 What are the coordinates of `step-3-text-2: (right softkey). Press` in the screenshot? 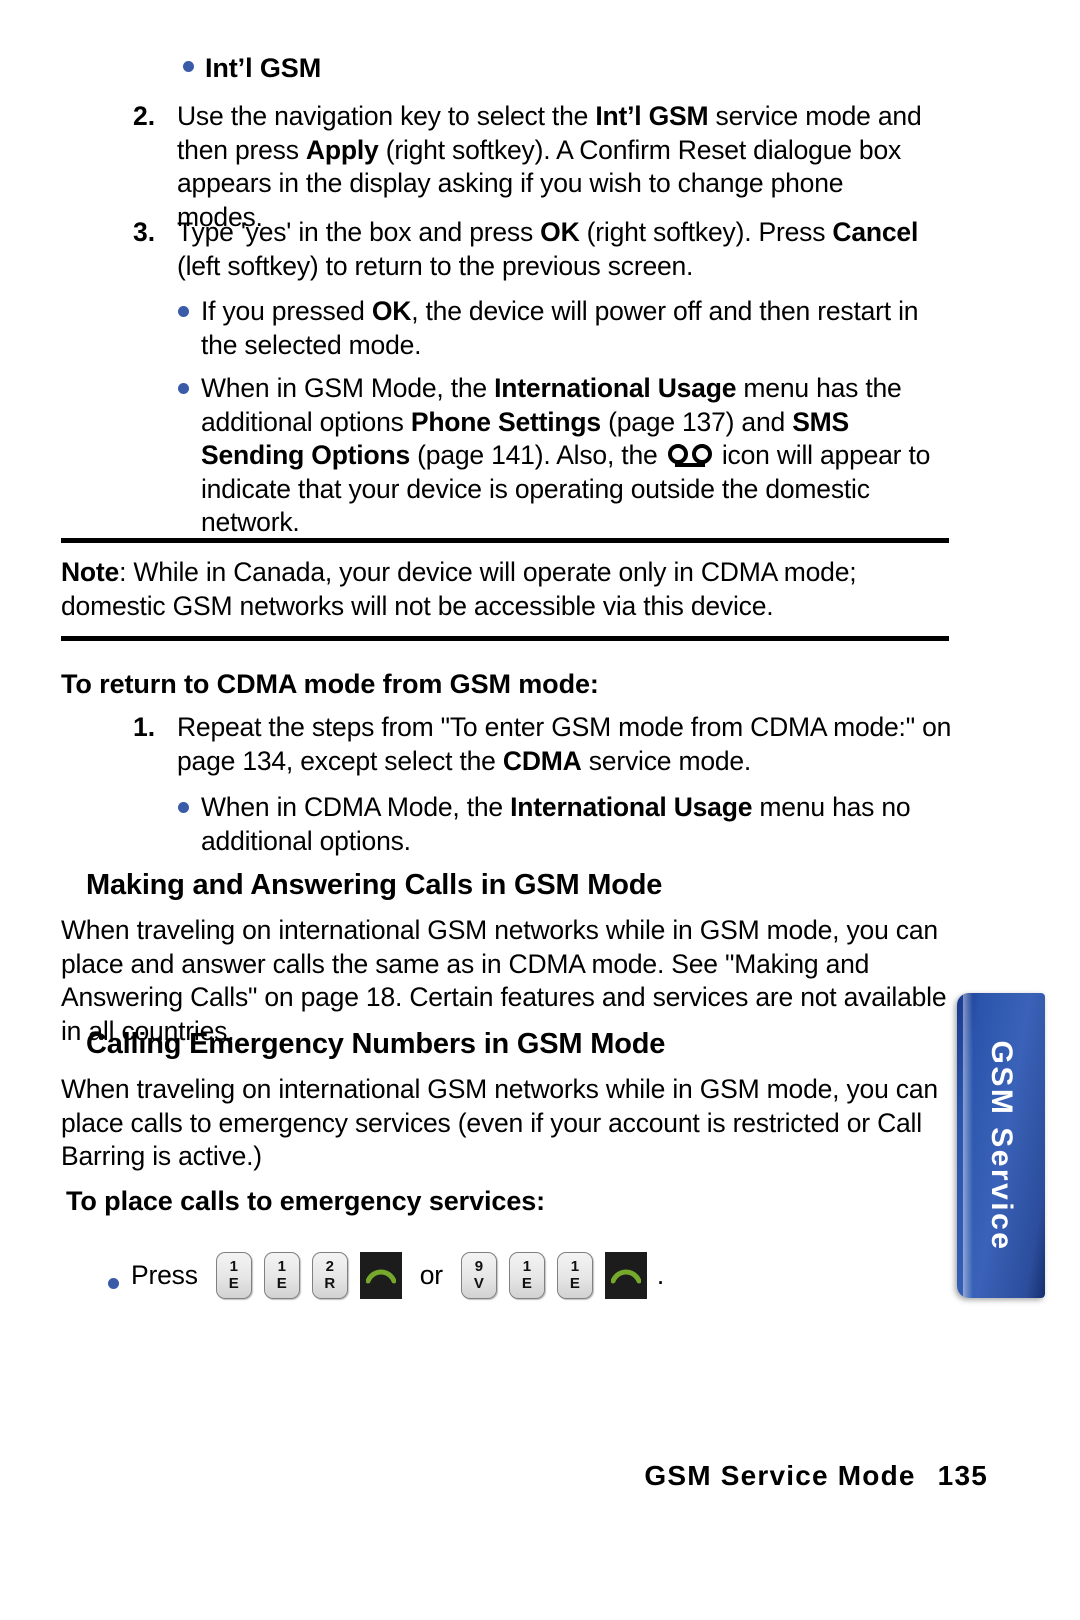 It's located at (706, 232).